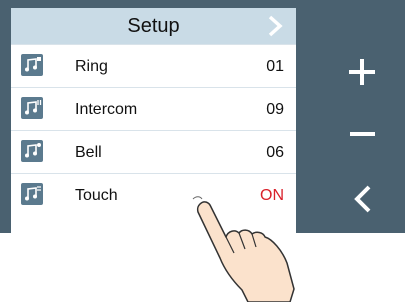 The width and height of the screenshot is (405, 302). Describe the element at coordinates (91, 66) in the screenshot. I see `row-label: Ring` at that location.